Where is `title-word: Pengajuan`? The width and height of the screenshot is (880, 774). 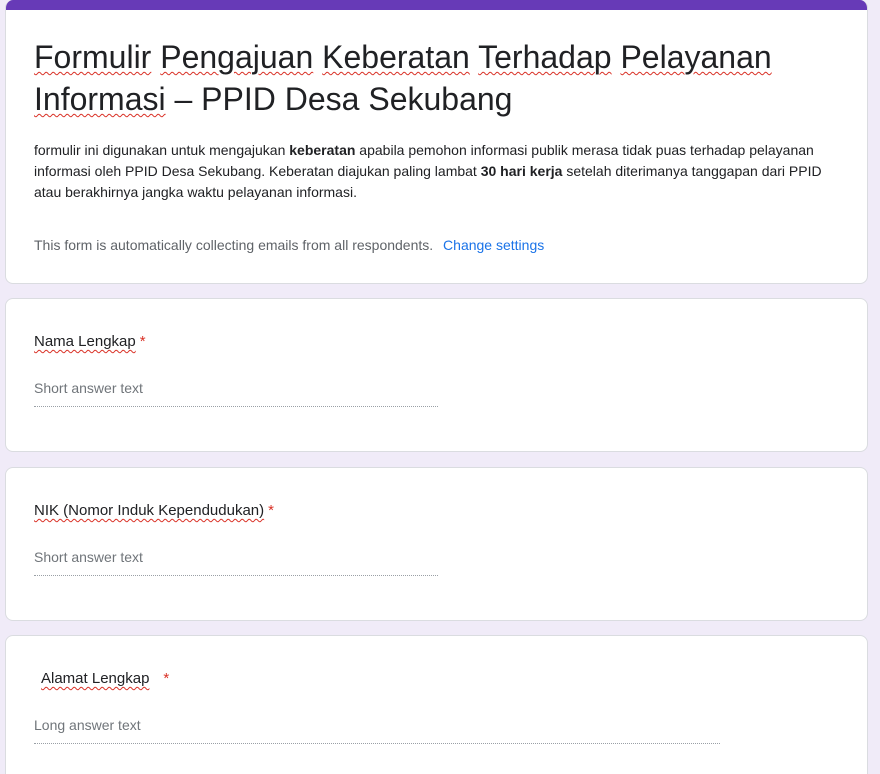 title-word: Pengajuan is located at coordinates (237, 57).